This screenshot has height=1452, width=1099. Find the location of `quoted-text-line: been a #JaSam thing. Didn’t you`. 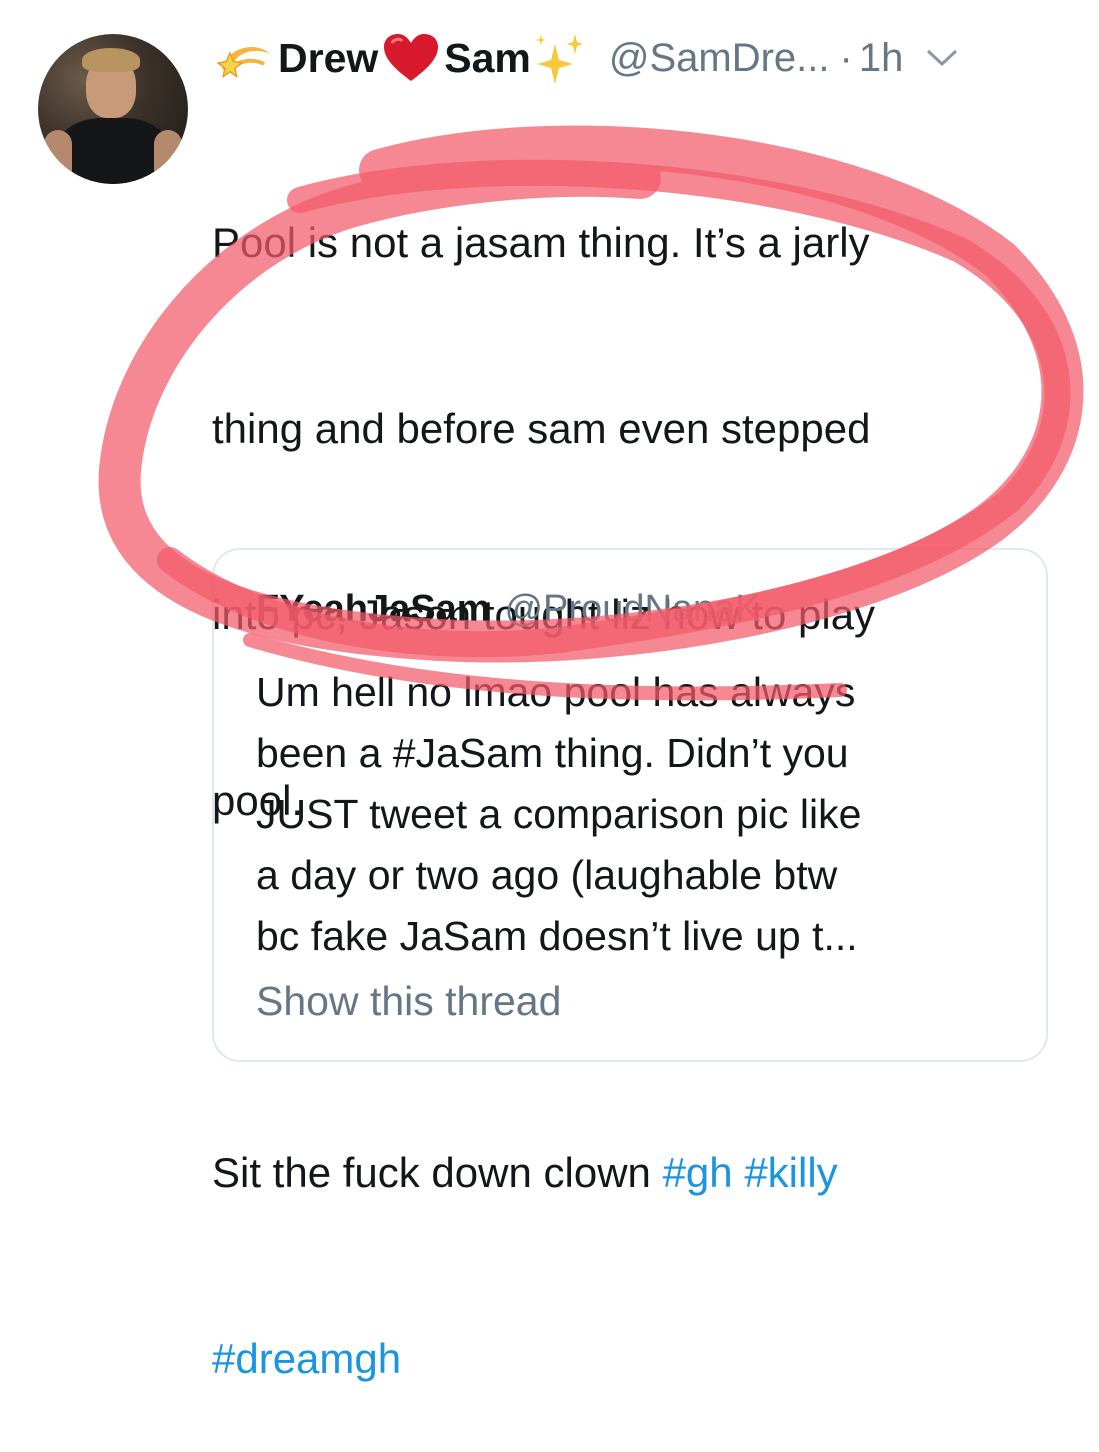

quoted-text-line: been a #JaSam thing. Didn’t you is located at coordinates (552, 753).